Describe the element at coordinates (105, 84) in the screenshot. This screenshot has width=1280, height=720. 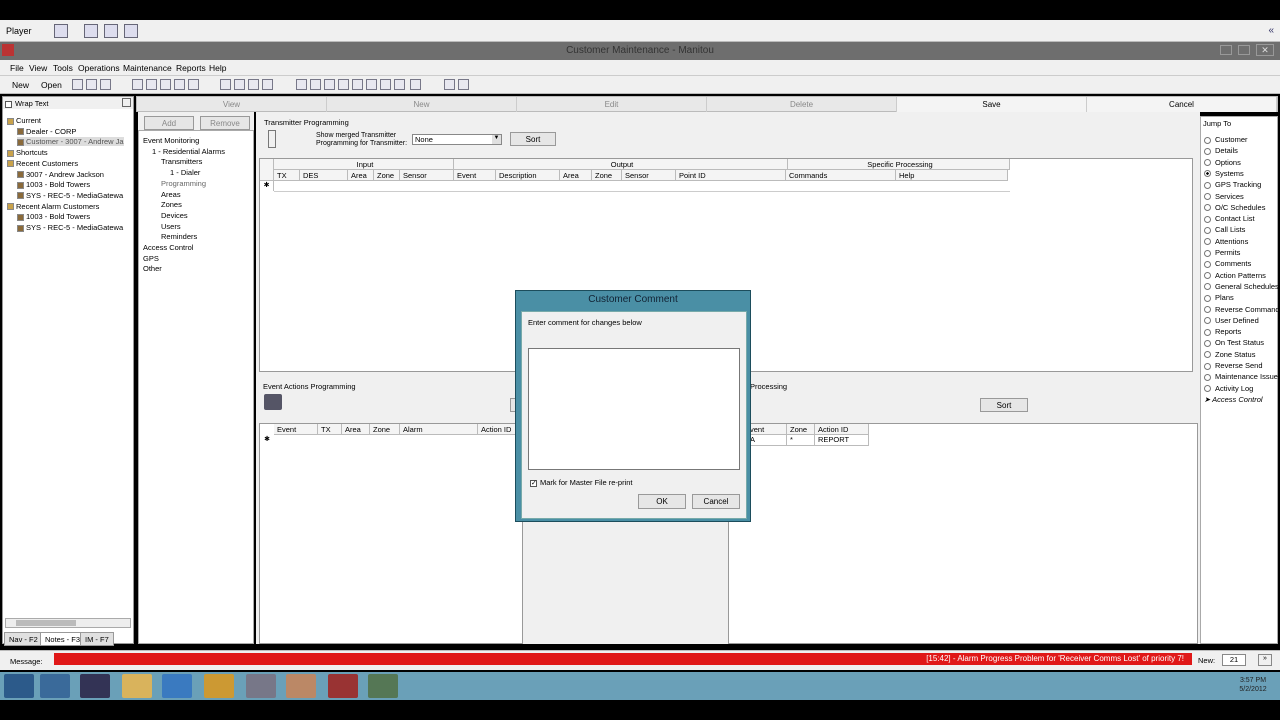
I see `preview-icon` at that location.